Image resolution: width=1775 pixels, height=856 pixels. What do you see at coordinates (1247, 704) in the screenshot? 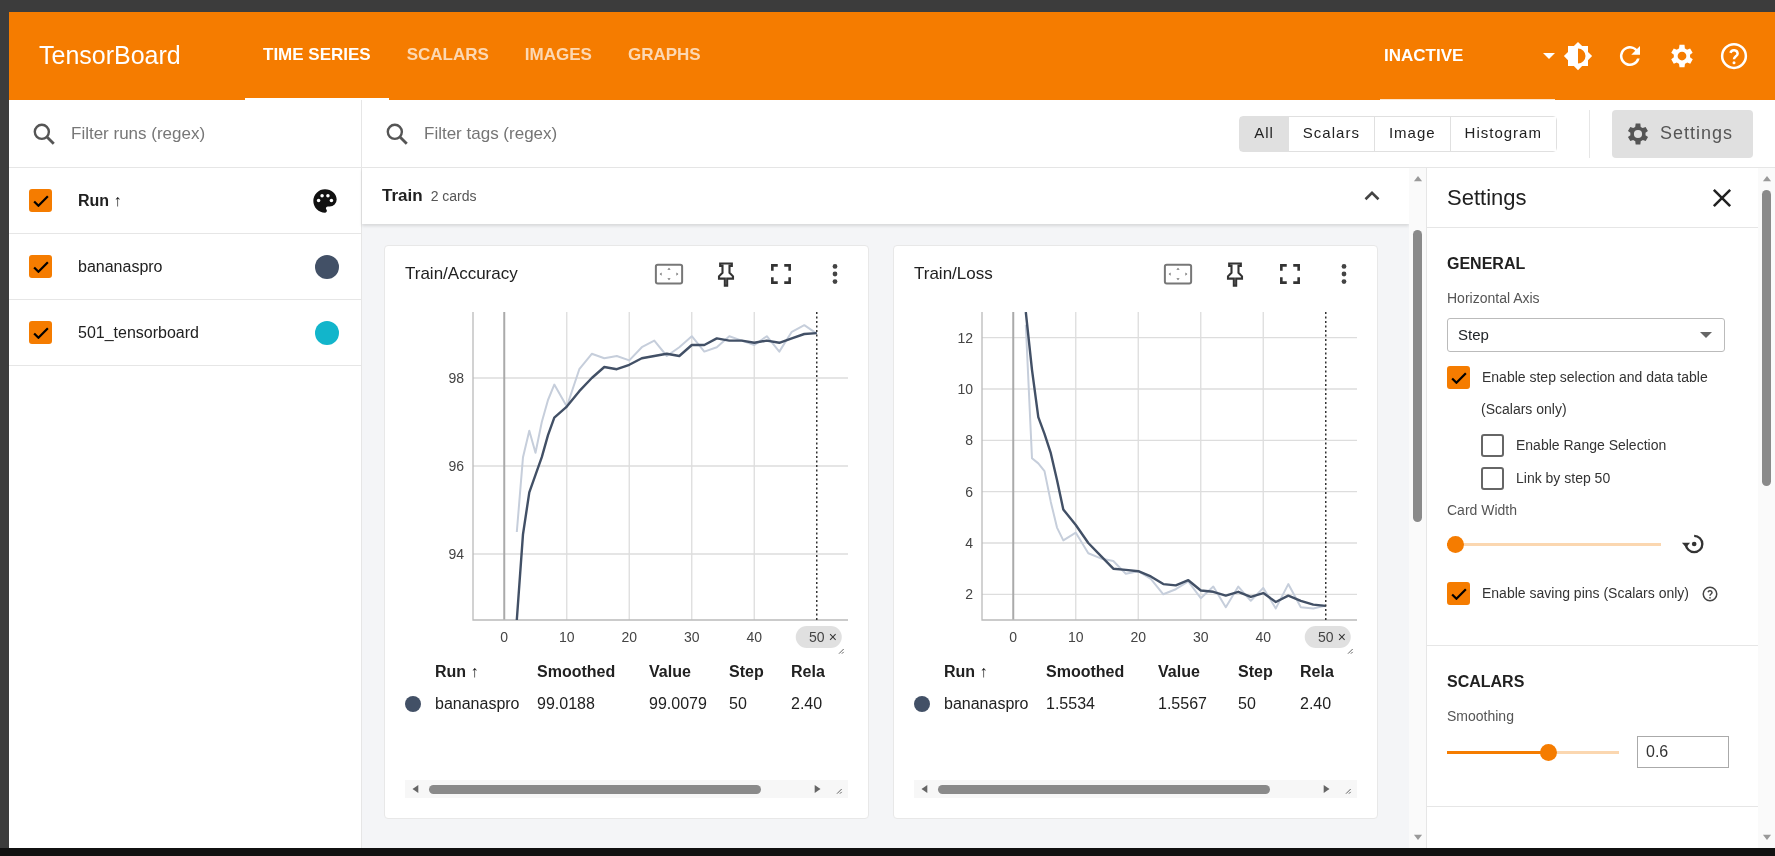
I see `table-cell-text: 50` at bounding box center [1247, 704].